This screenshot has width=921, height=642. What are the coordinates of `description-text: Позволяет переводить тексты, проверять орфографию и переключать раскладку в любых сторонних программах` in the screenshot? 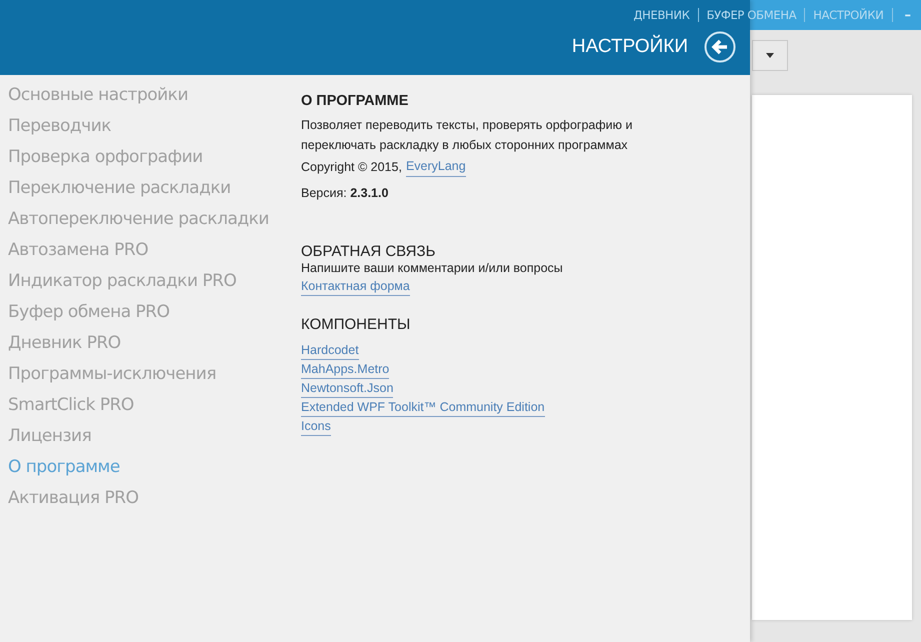 It's located at (467, 135).